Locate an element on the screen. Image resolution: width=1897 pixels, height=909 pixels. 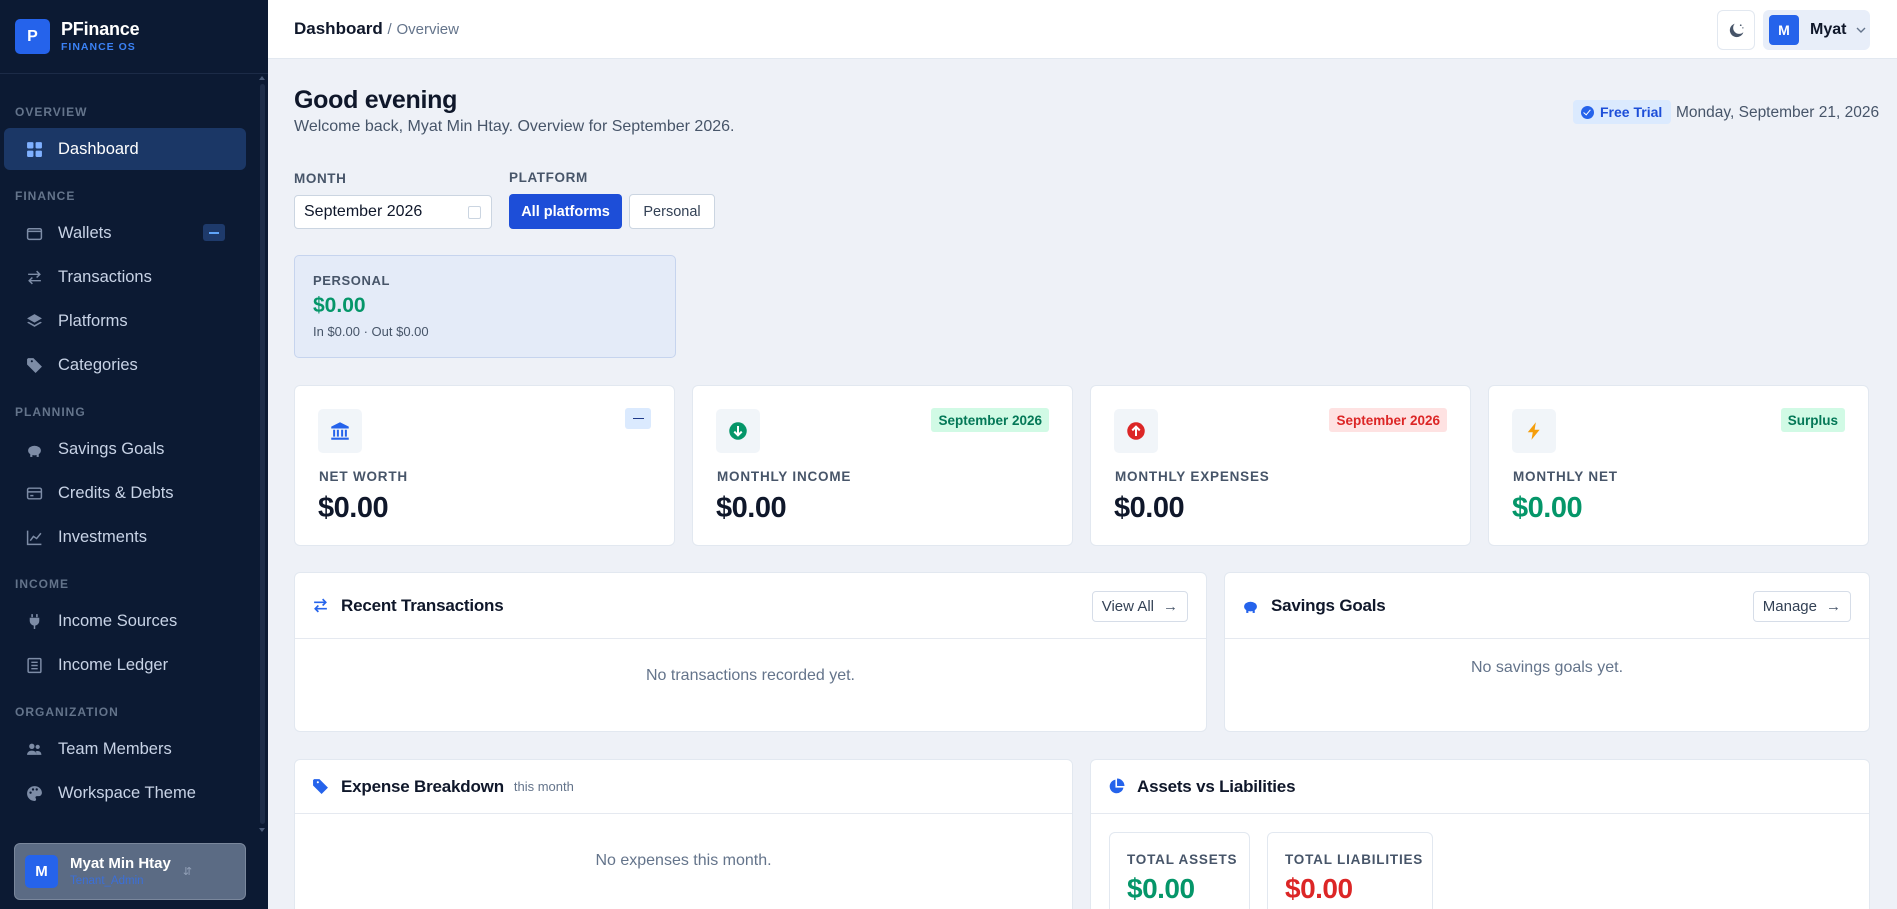
nav-section-overview: OVERVIEW is located at coordinates (51, 112).